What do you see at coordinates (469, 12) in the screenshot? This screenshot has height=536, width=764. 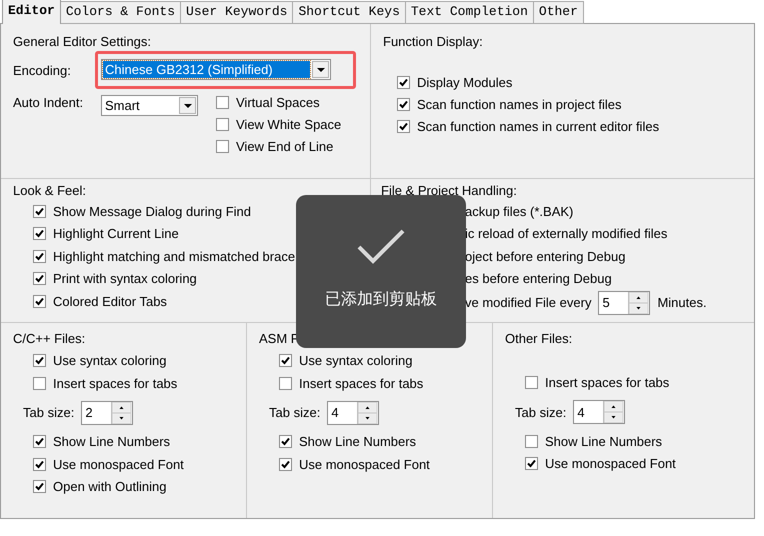 I see `tab: Text Completion` at bounding box center [469, 12].